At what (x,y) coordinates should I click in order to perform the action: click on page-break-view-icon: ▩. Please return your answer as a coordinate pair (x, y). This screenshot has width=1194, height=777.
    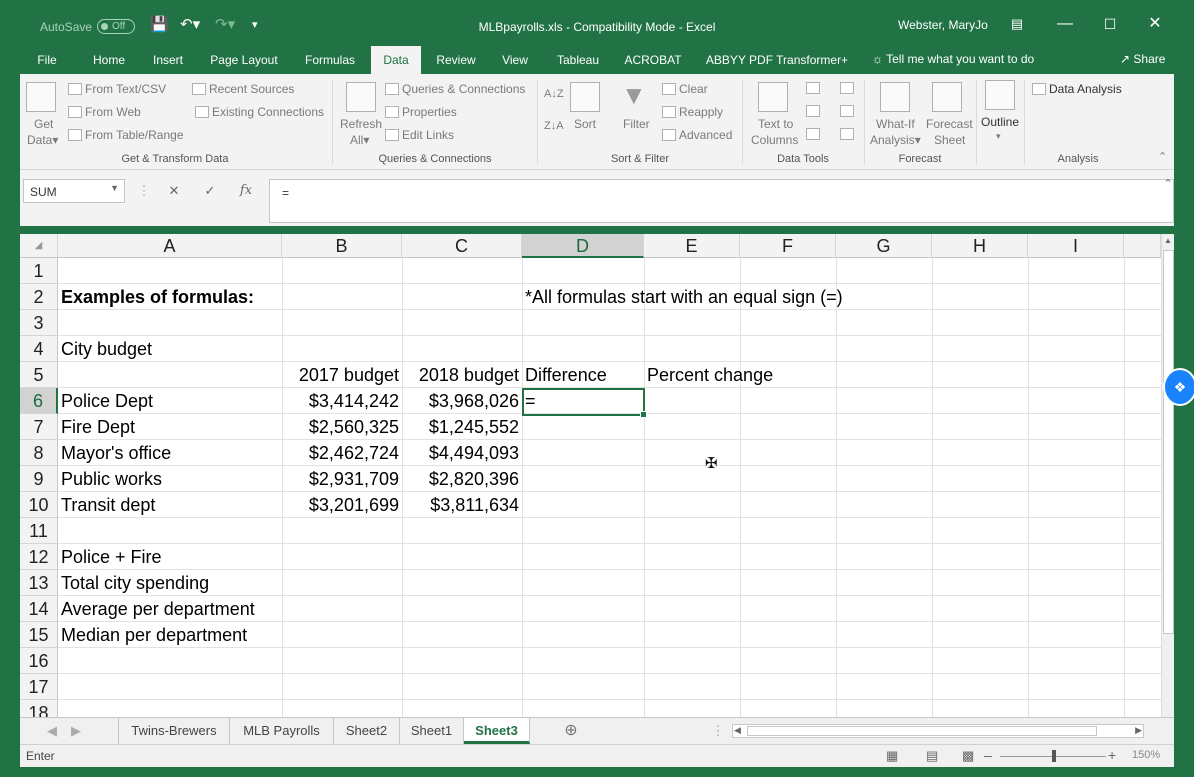
    Looking at the image, I should click on (968, 756).